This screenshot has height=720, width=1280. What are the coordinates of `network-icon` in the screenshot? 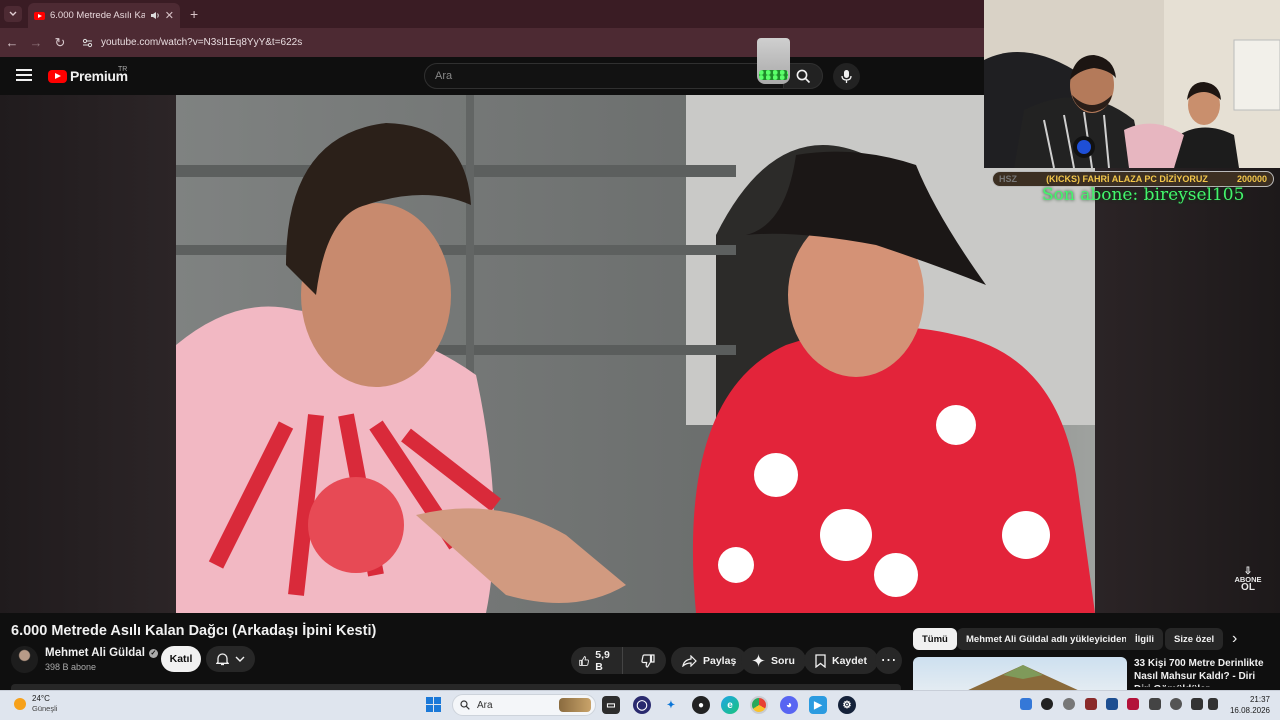 It's located at (1197, 704).